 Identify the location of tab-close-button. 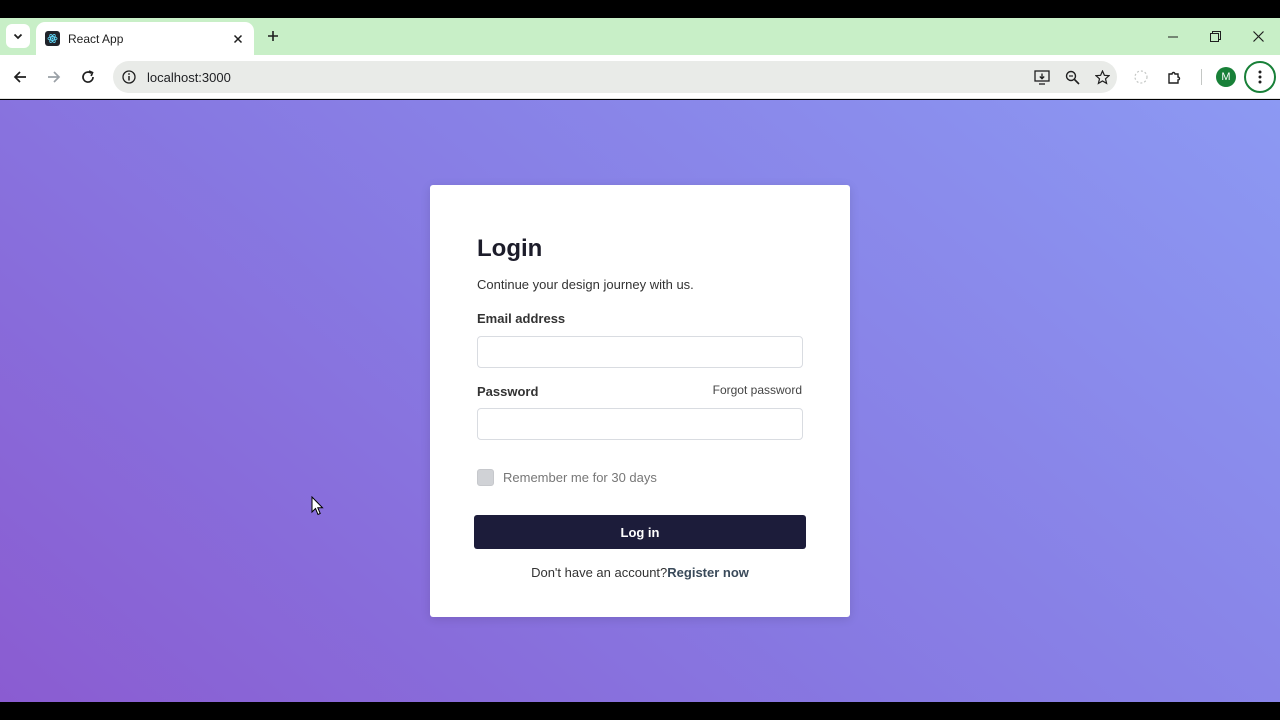
(238, 39).